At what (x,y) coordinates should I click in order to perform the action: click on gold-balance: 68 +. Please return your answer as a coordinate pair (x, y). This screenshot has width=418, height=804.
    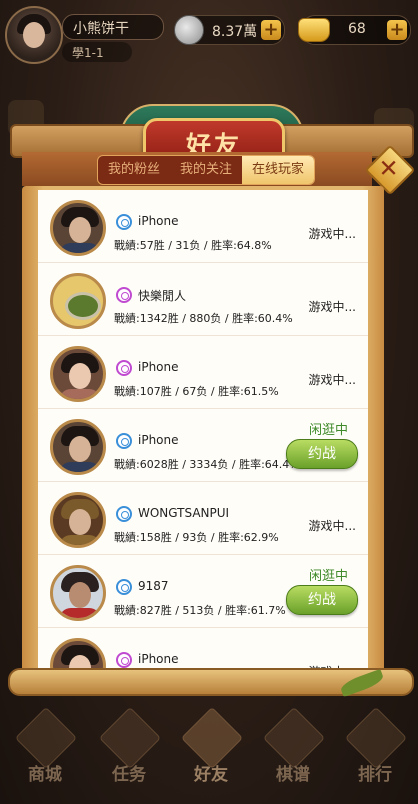
    Looking at the image, I should click on (354, 30).